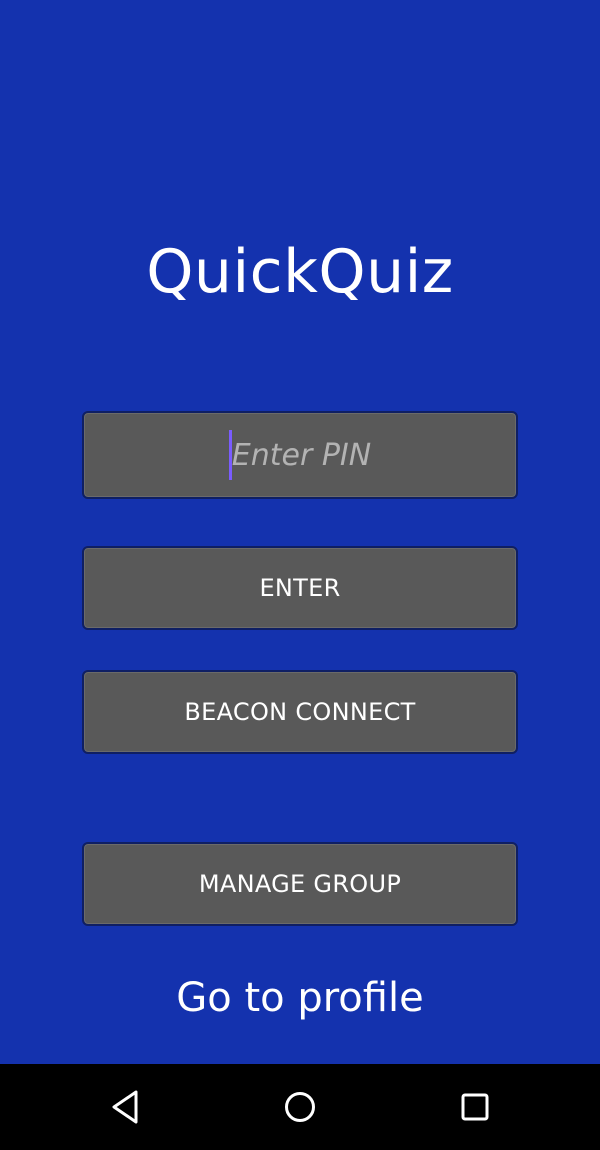  I want to click on system-navigation-bar, so click(300, 1107).